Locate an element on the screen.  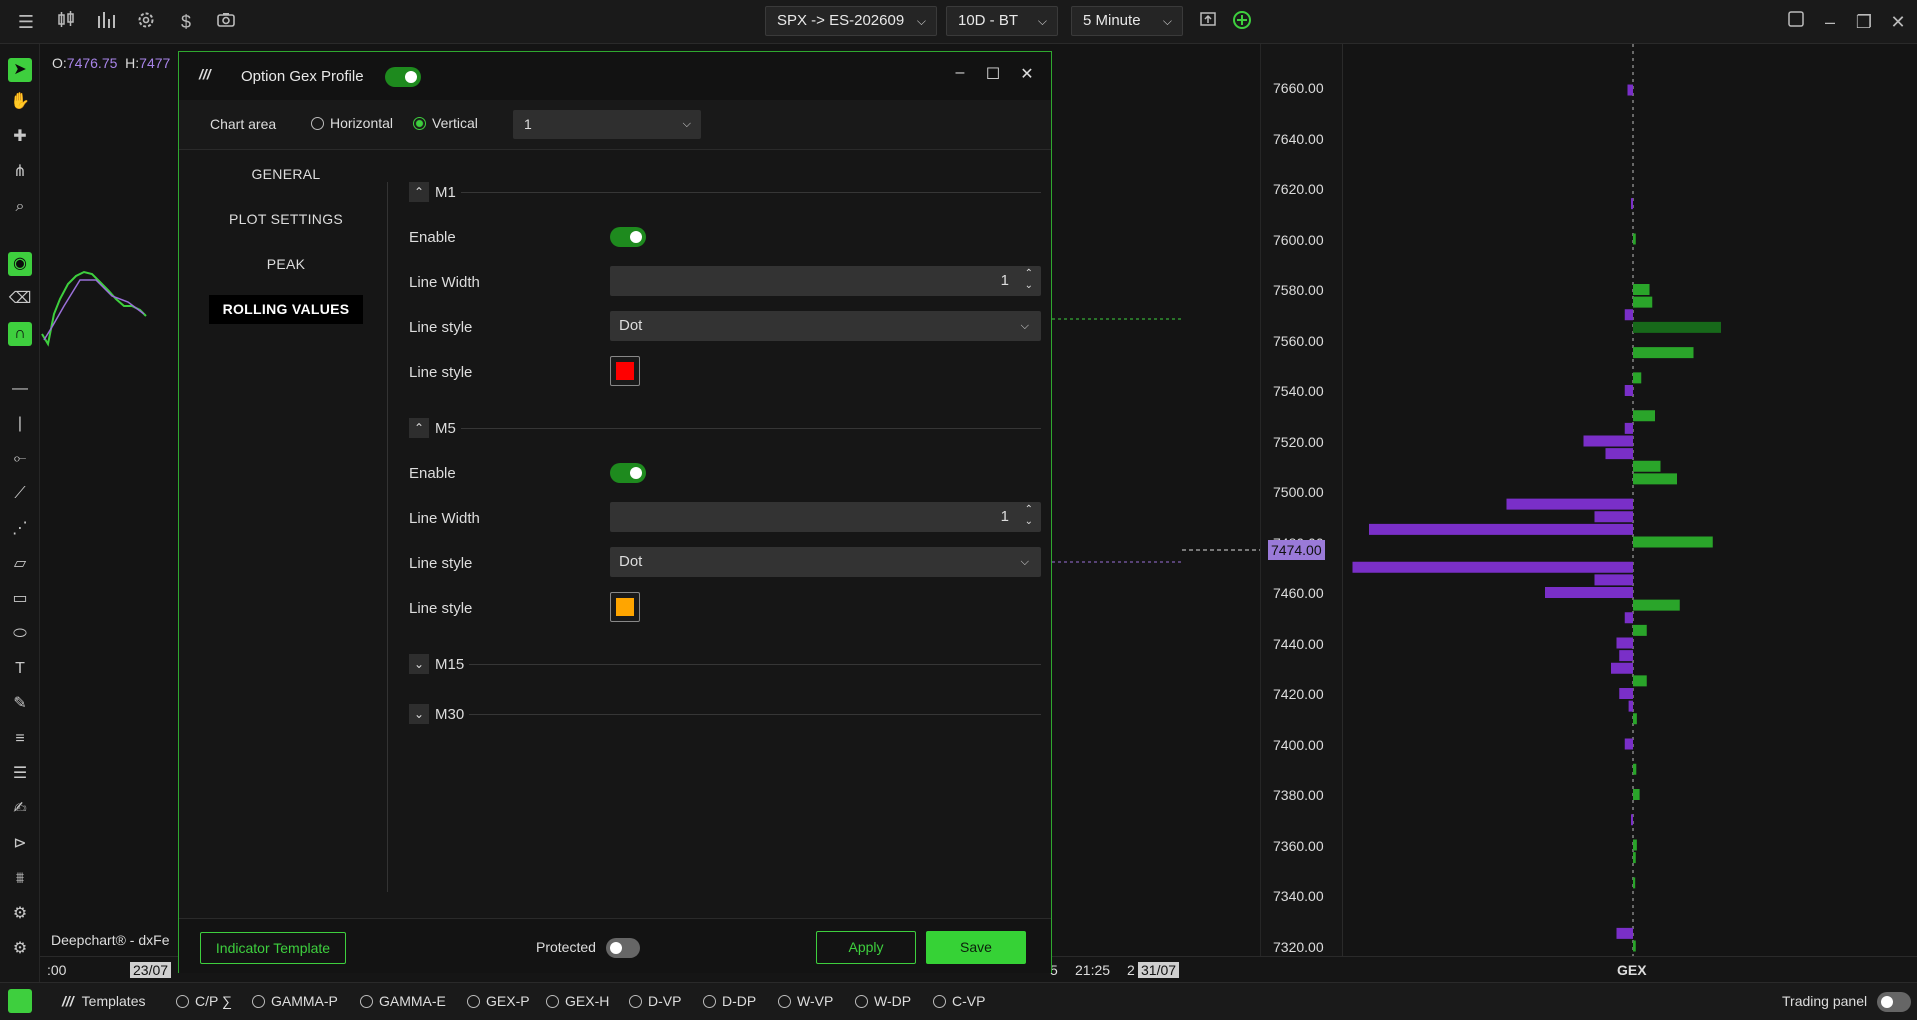
timeframe-select: 5 Minute ⌵ is located at coordinates (1127, 21).